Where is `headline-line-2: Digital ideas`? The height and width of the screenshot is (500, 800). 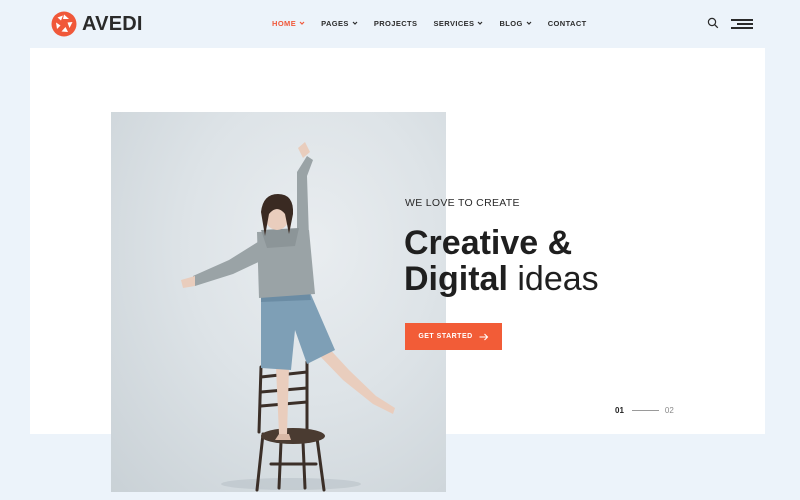
headline-line-2: Digital ideas is located at coordinates (501, 279).